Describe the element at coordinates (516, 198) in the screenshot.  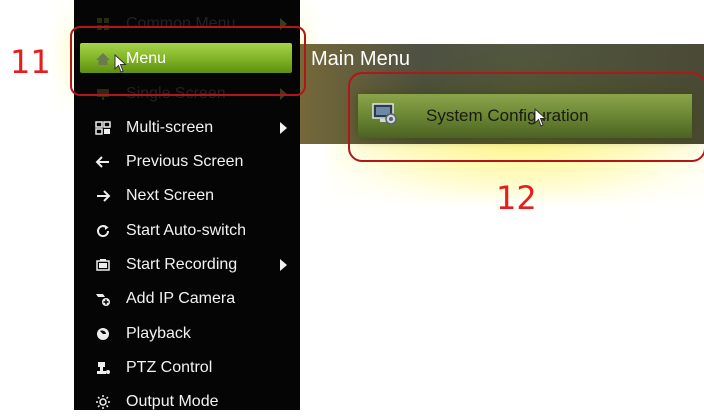
I see `step-number-12: 12` at that location.